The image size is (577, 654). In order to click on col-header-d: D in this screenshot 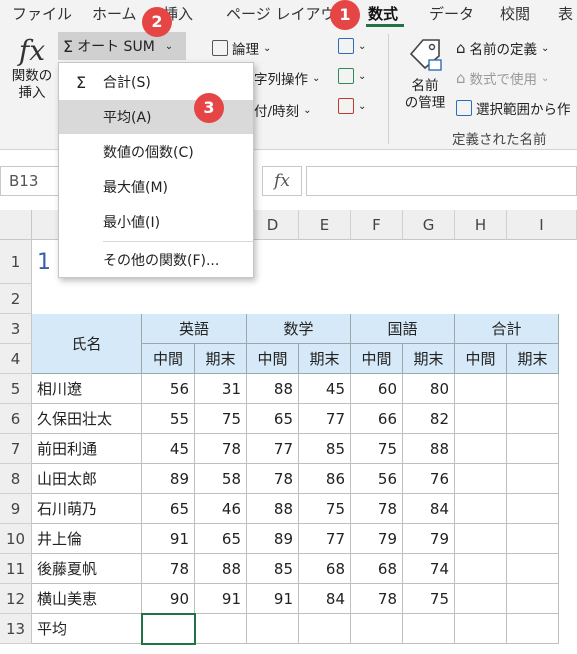, I will do `click(273, 225)`.